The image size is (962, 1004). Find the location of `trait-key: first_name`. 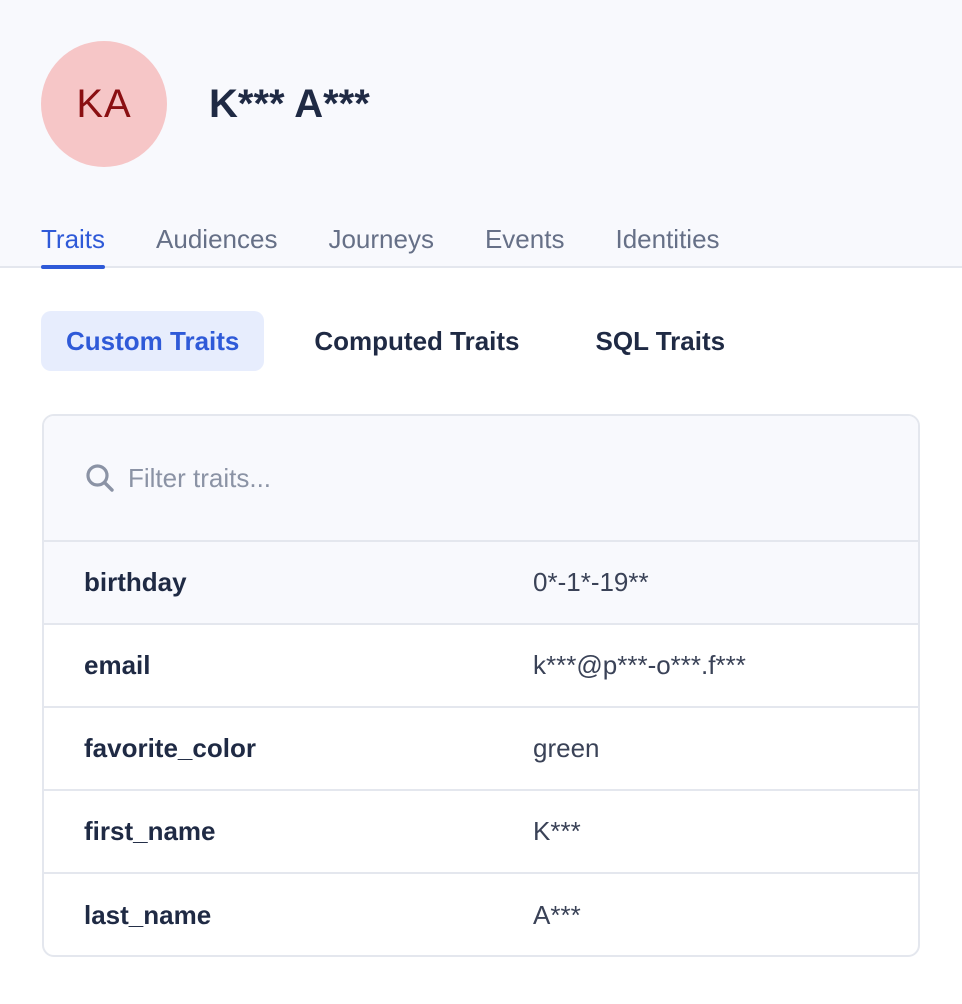

trait-key: first_name is located at coordinates (150, 831).